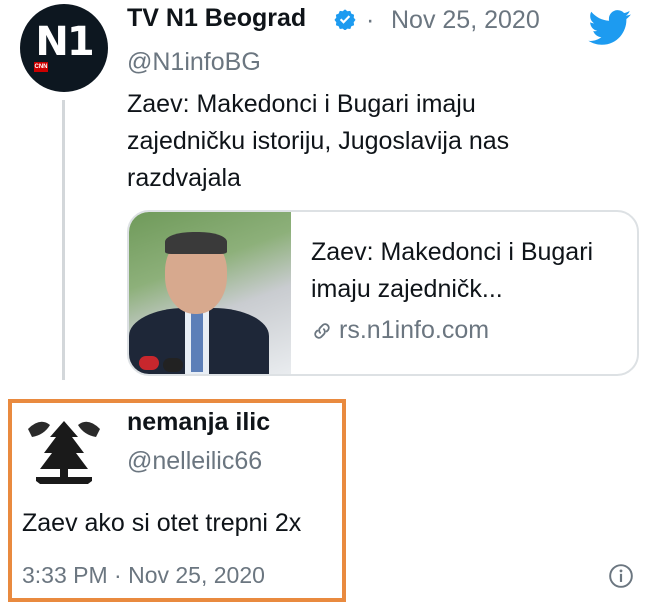 This screenshot has height=611, width=665. Describe the element at coordinates (194, 62) in the screenshot. I see `author-handle: @N1infoBG` at that location.